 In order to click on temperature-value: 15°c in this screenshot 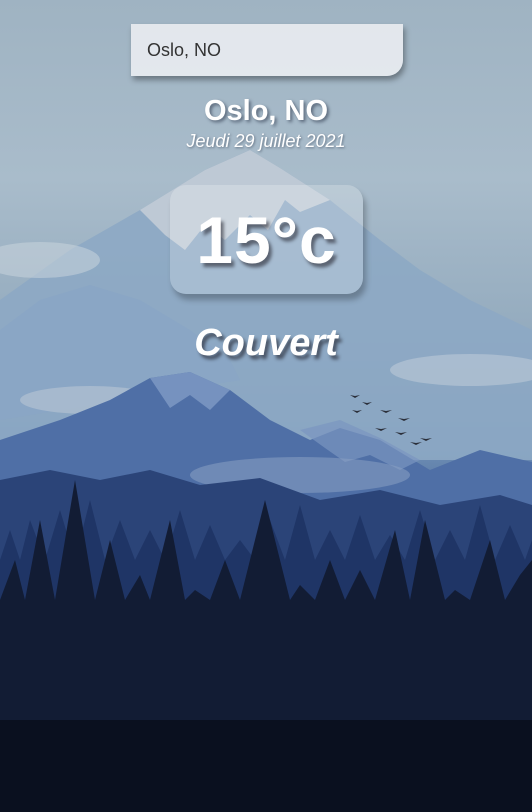, I will do `click(266, 239)`.